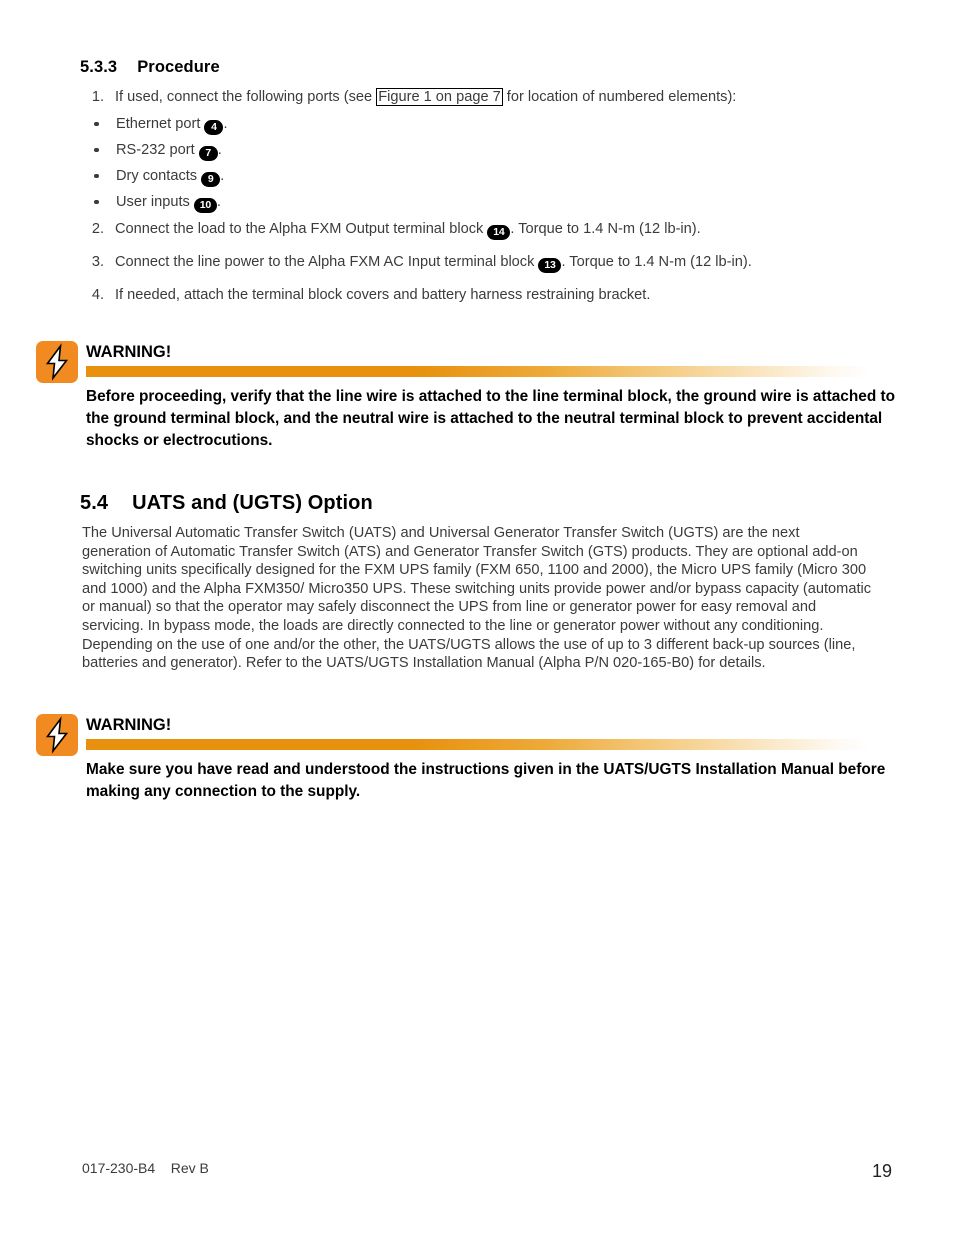 This screenshot has width=954, height=1235. What do you see at coordinates (178, 67) in the screenshot?
I see `heading-5-3-3-title: Procedure` at bounding box center [178, 67].